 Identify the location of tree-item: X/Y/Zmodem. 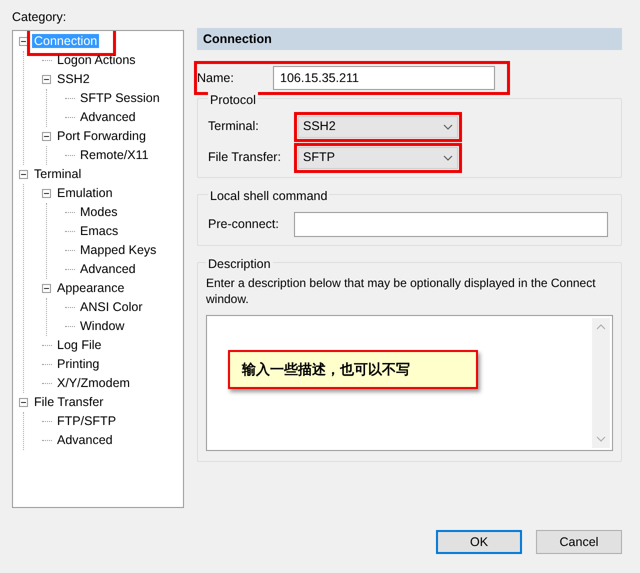
(93, 383).